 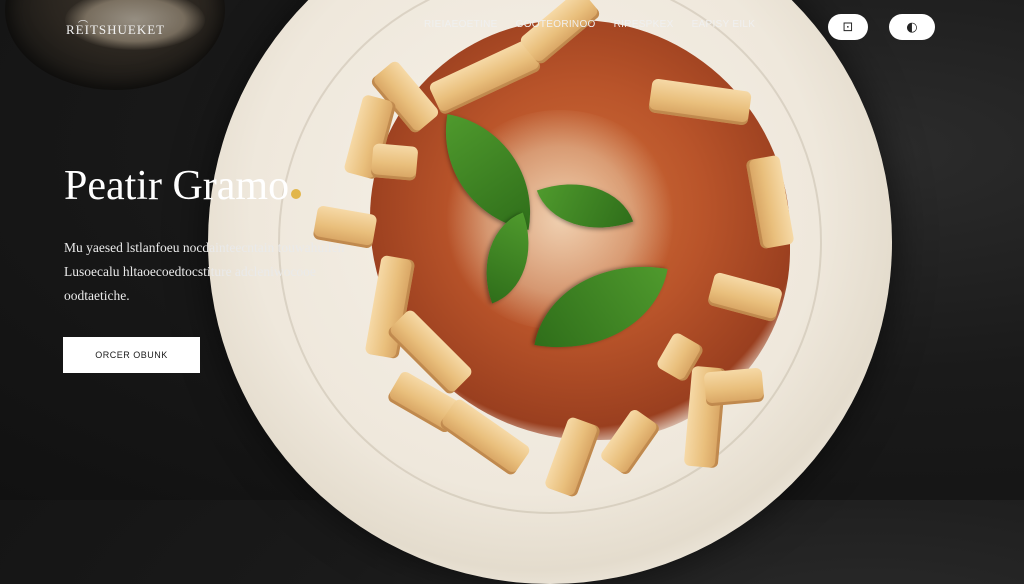 I want to click on accent-dot-icon, so click(x=296, y=194).